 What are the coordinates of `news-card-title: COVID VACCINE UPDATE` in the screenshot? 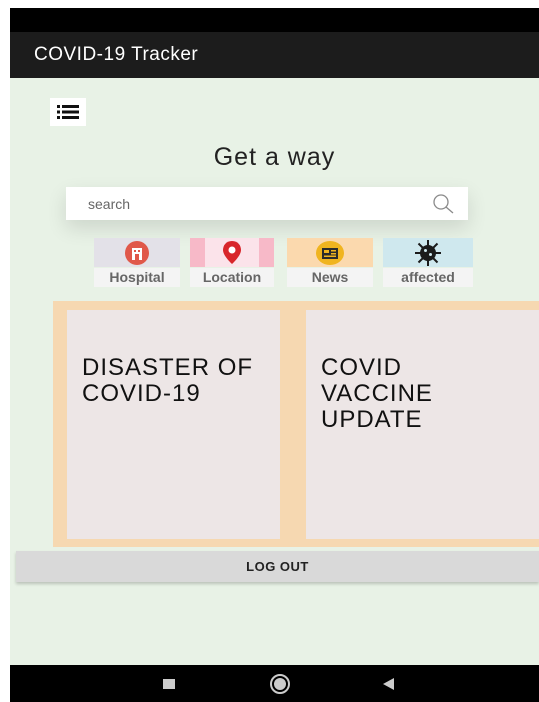 It's located at (377, 393).